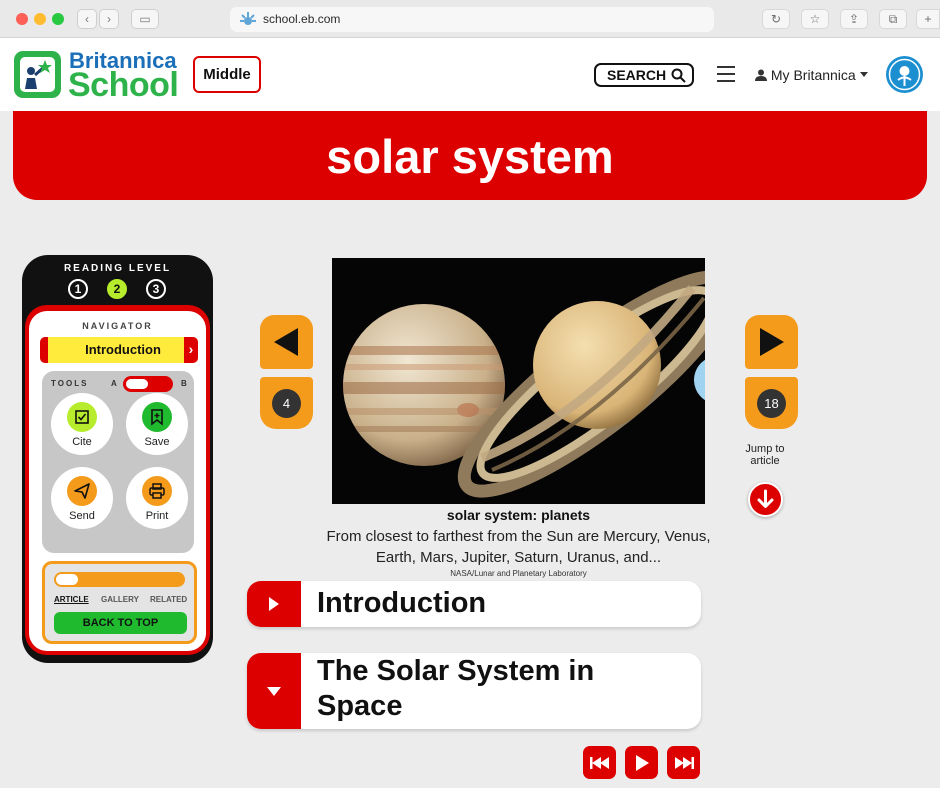 This screenshot has width=940, height=788. What do you see at coordinates (157, 442) in the screenshot?
I see `save-label: Save` at bounding box center [157, 442].